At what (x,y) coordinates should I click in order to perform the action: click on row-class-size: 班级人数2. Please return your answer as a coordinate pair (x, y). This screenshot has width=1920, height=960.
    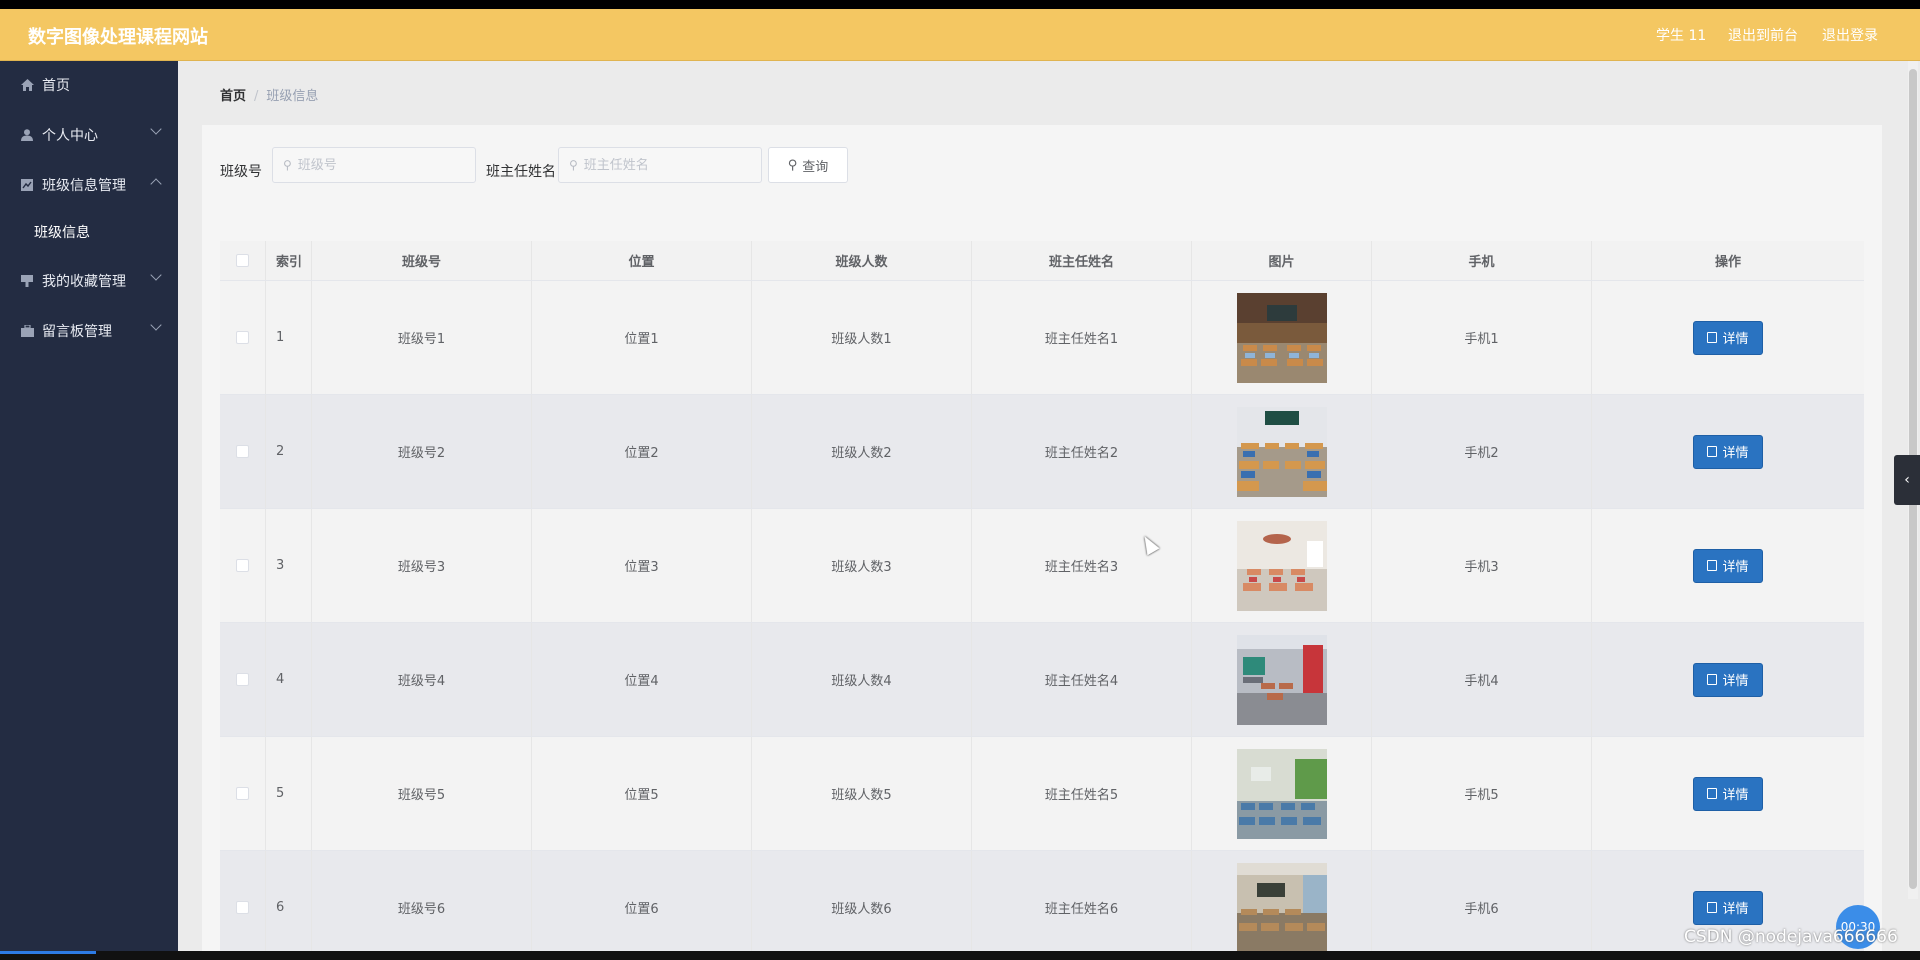
    Looking at the image, I should click on (862, 451).